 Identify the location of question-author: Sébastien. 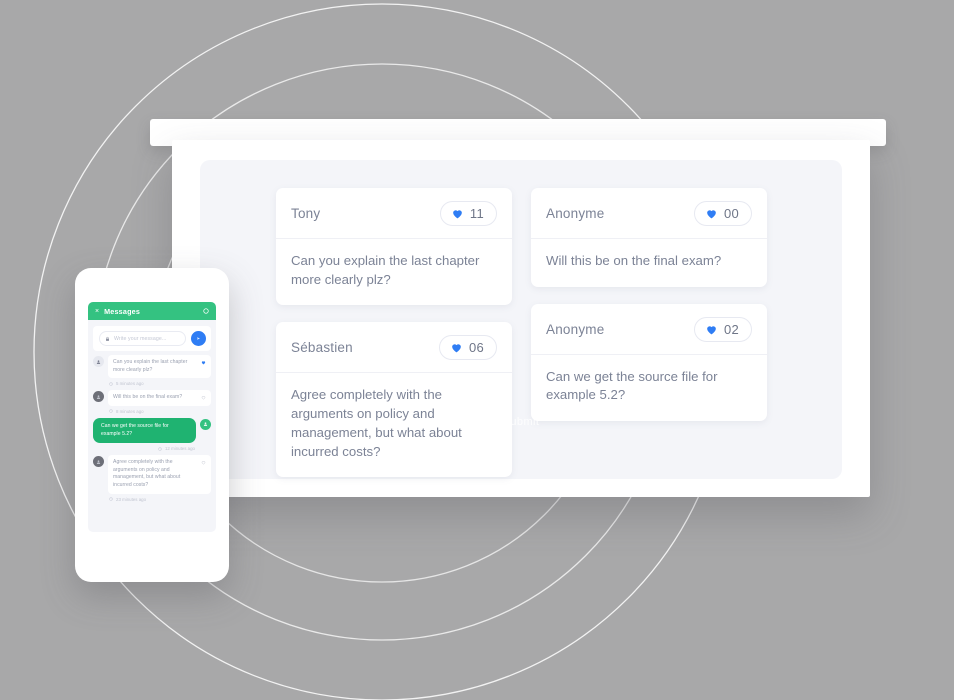
(322, 348).